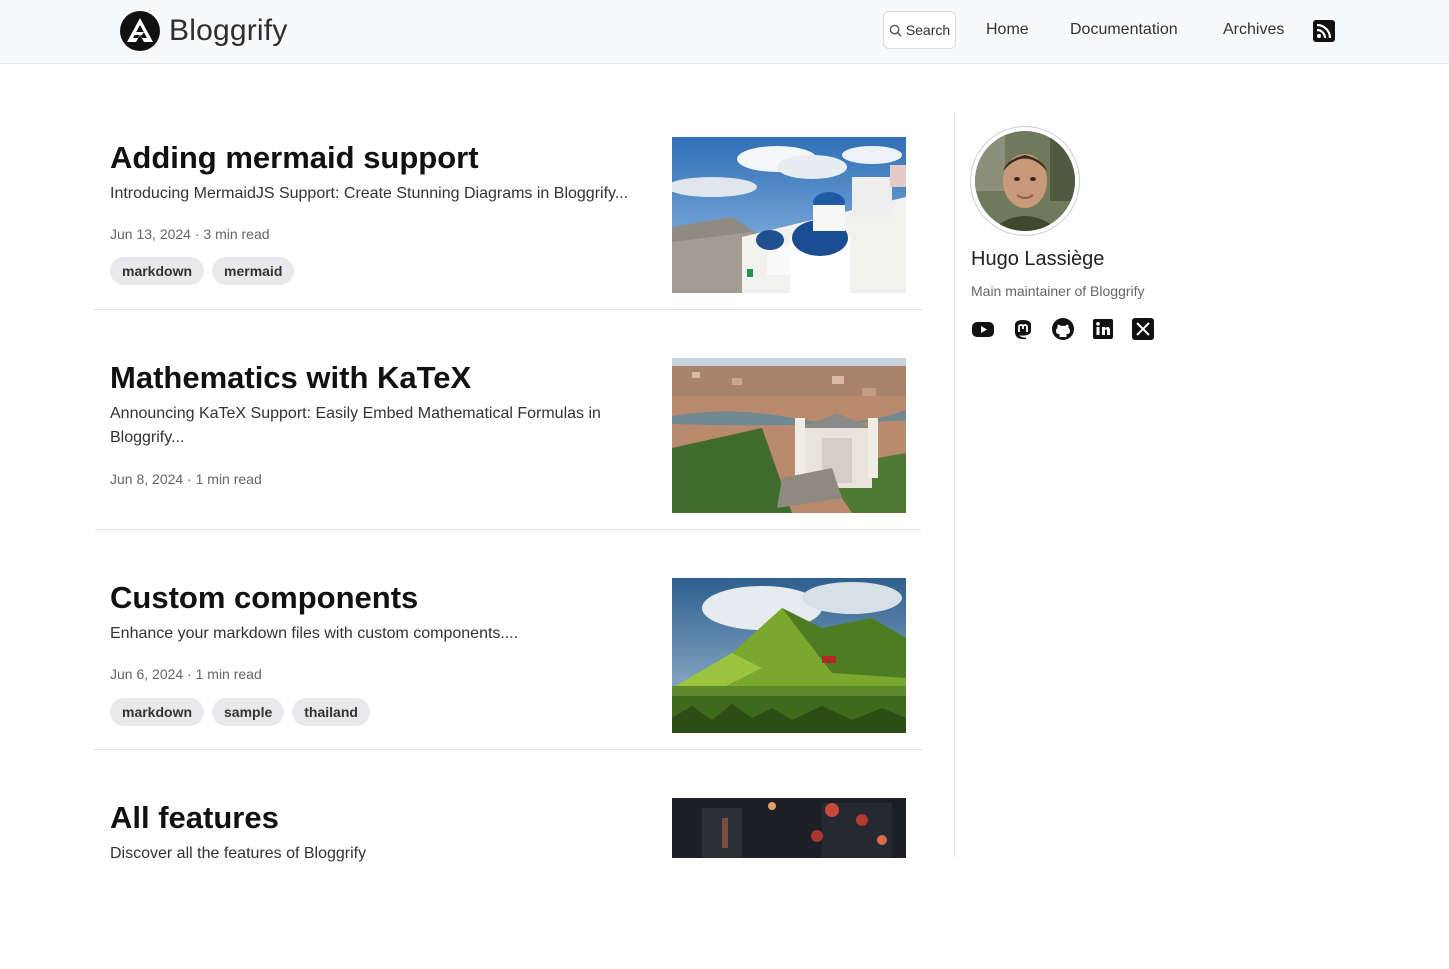  I want to click on post-meta: Jun 8, 2024 · 1 min read, so click(186, 479).